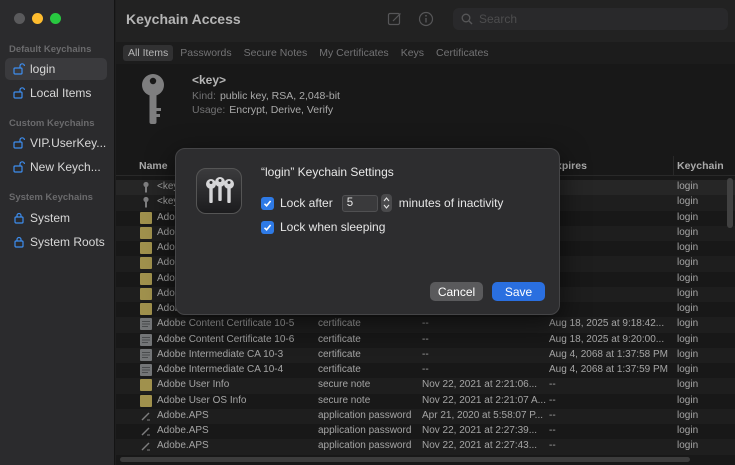  I want to click on window-controls, so click(37, 18).